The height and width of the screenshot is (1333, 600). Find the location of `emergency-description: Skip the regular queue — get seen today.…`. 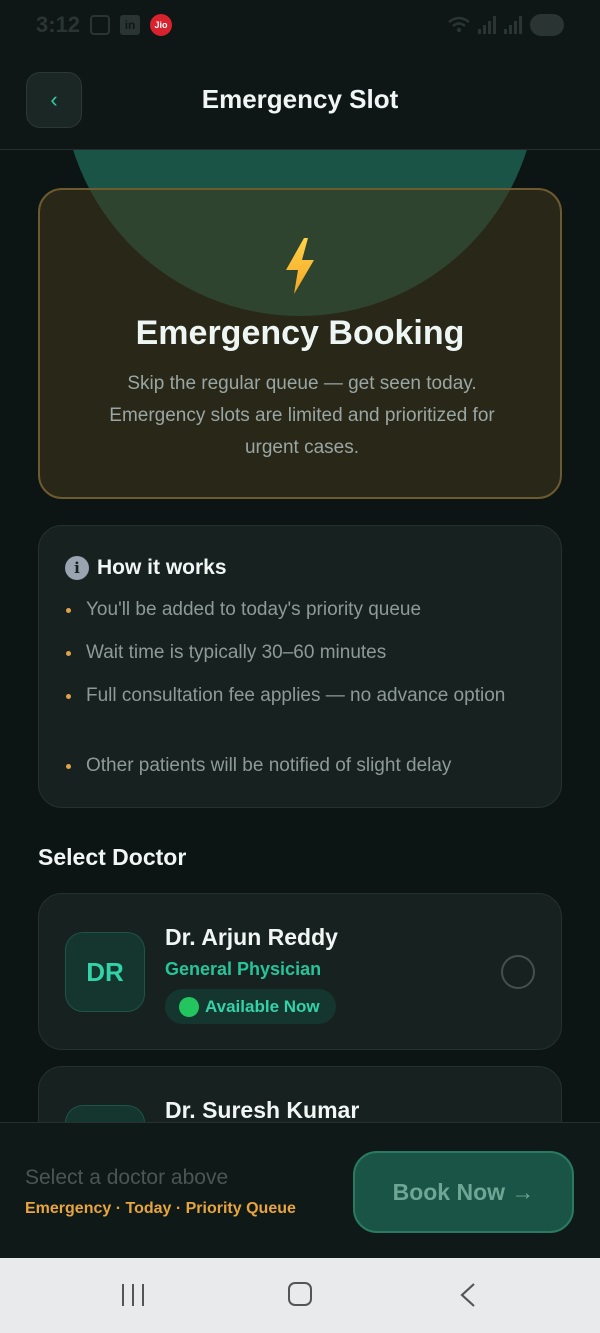

emergency-description: Skip the regular queue — get seen today.… is located at coordinates (302, 415).